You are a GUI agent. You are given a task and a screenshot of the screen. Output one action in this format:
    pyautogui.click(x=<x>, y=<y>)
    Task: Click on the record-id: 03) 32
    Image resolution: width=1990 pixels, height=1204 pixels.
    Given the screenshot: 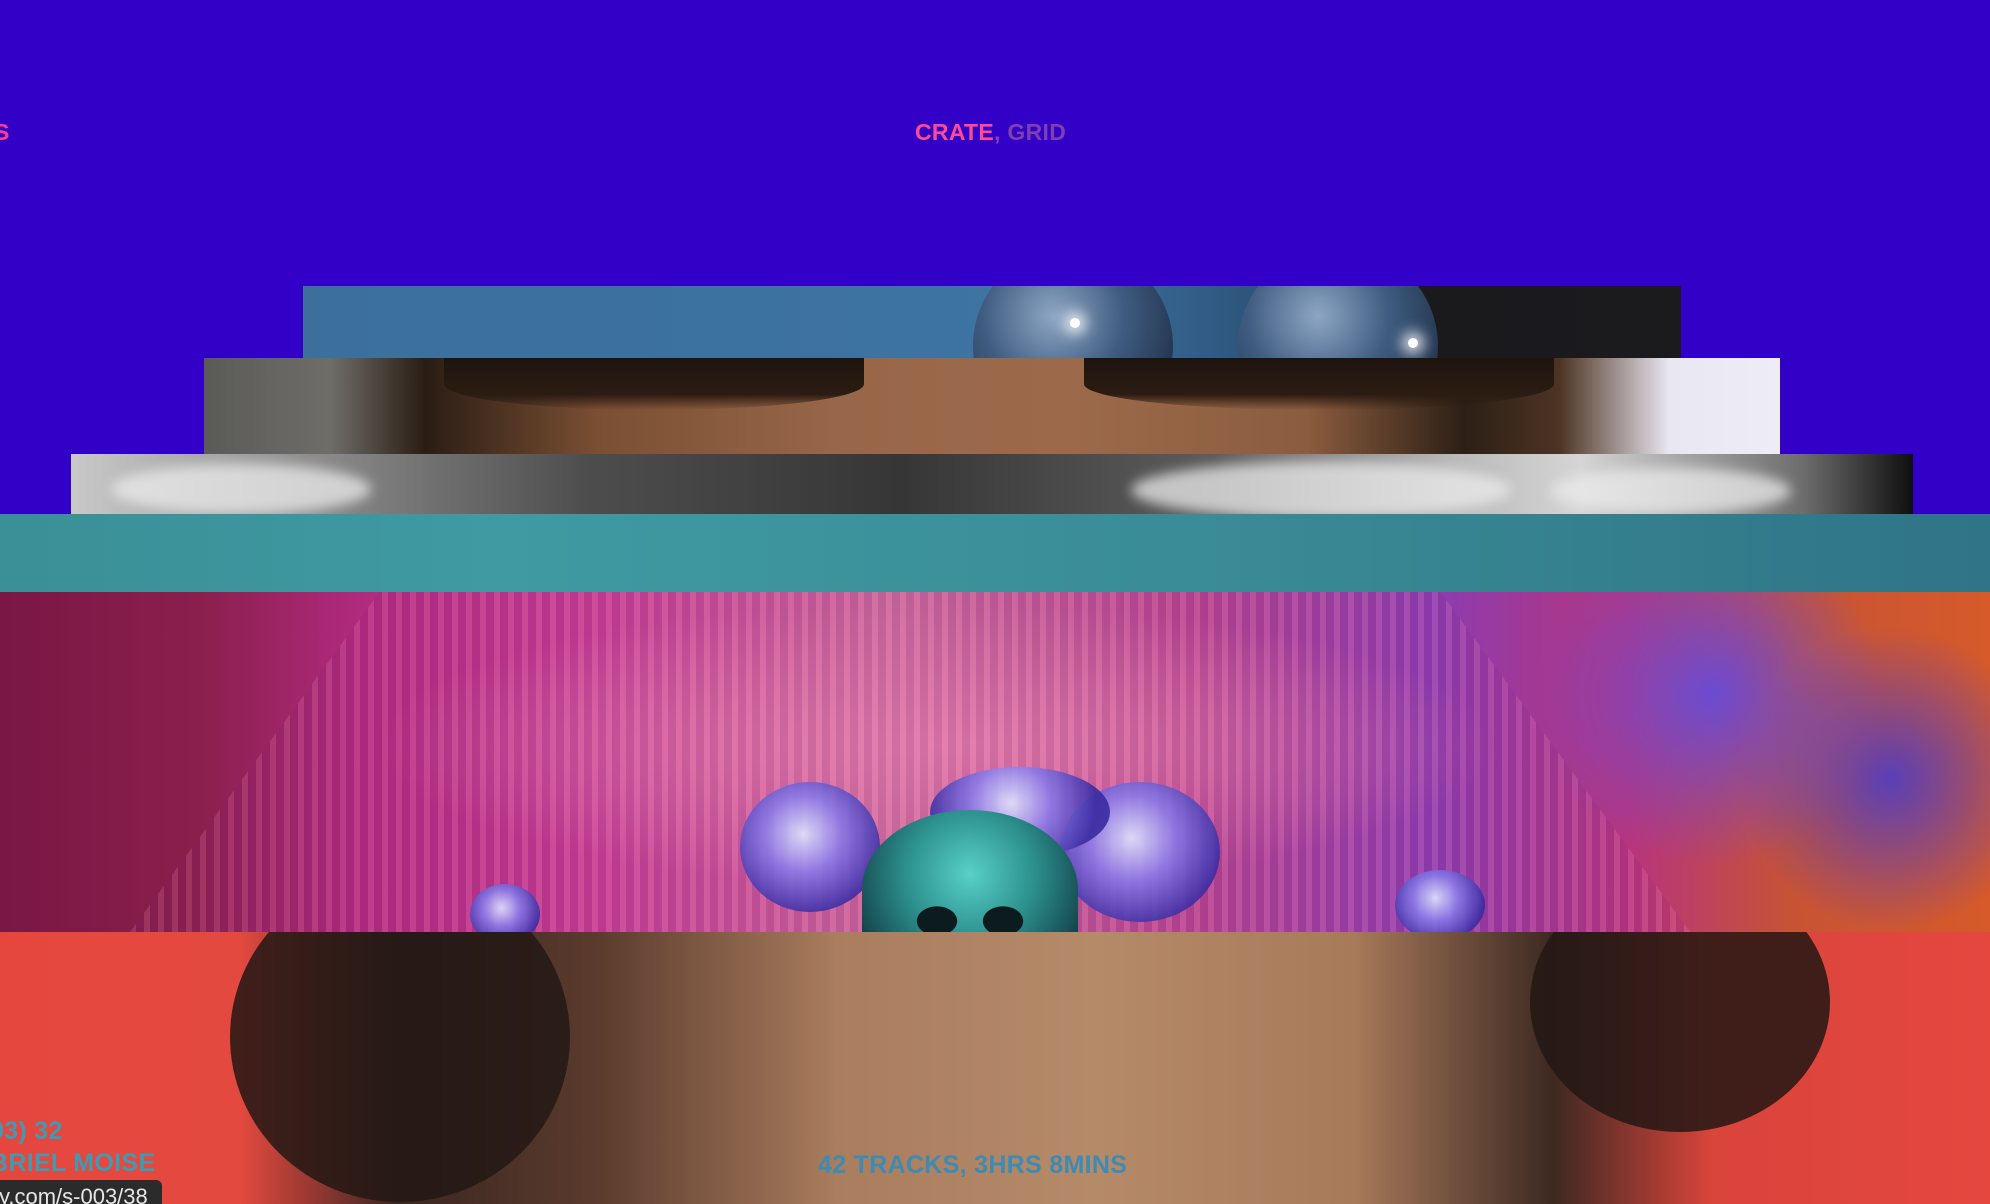 What is the action you would take?
    pyautogui.click(x=31, y=1131)
    